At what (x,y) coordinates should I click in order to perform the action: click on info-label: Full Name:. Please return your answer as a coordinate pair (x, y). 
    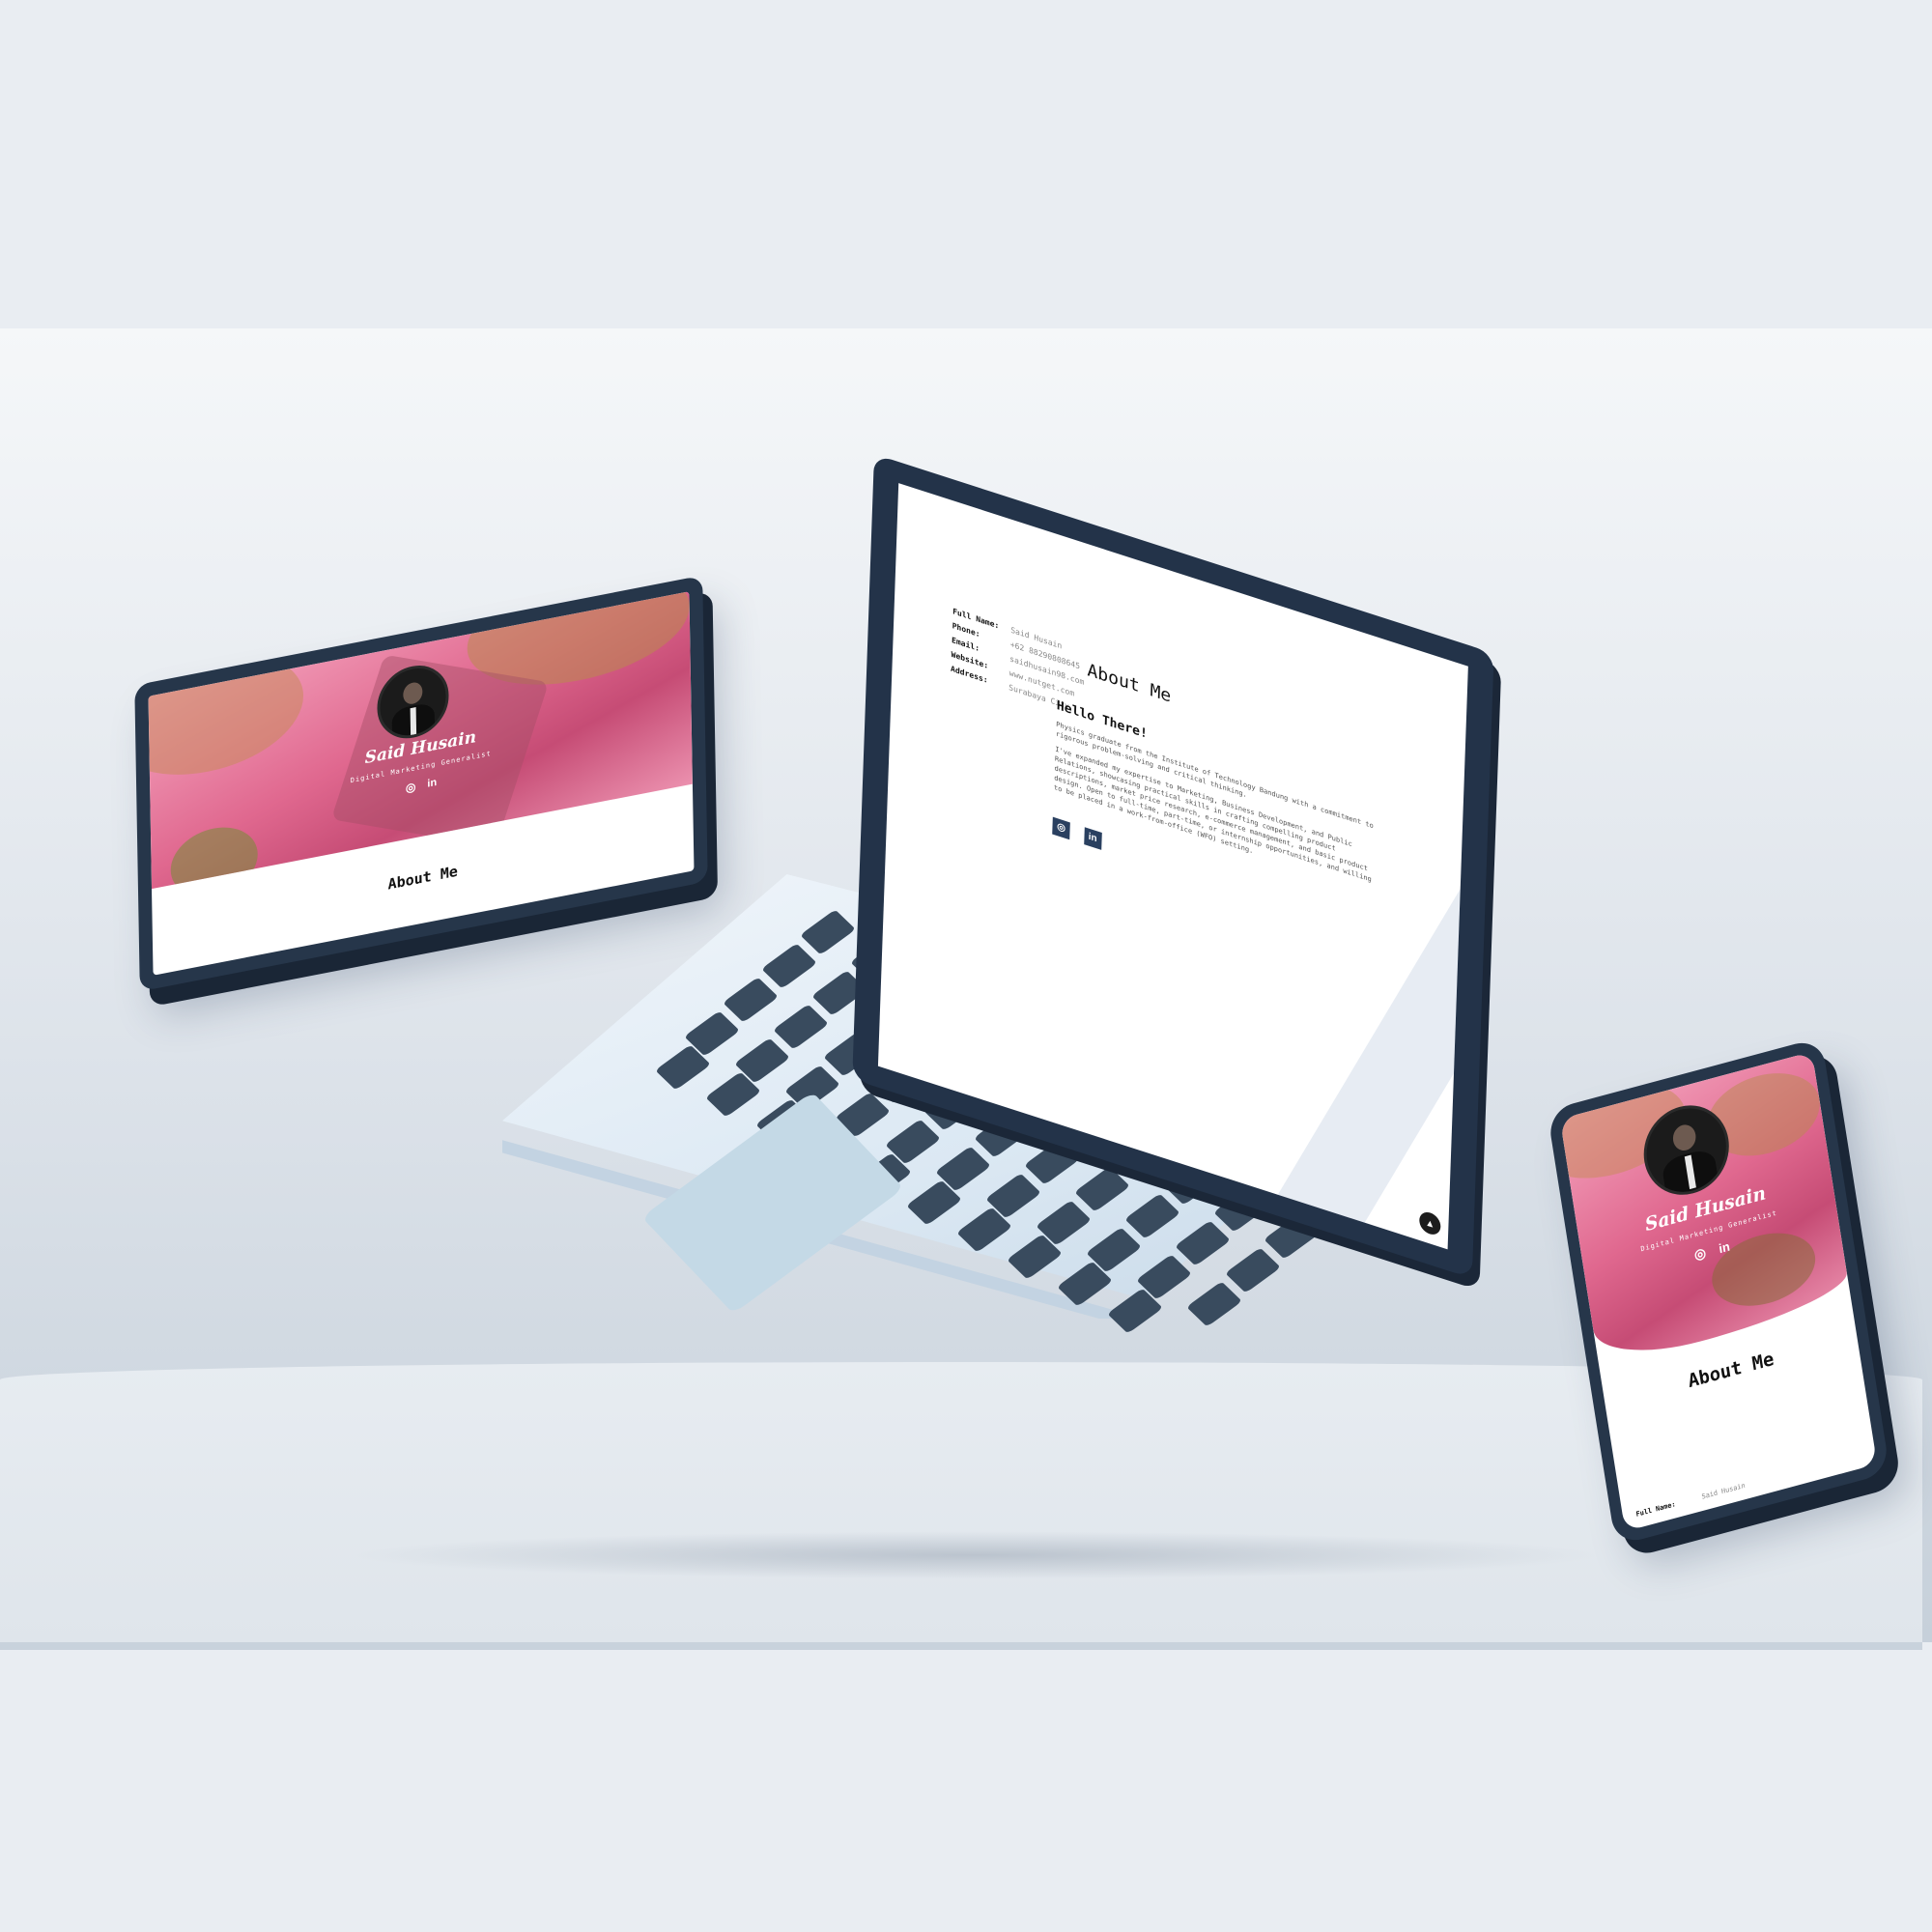
    Looking at the image, I should click on (1656, 1509).